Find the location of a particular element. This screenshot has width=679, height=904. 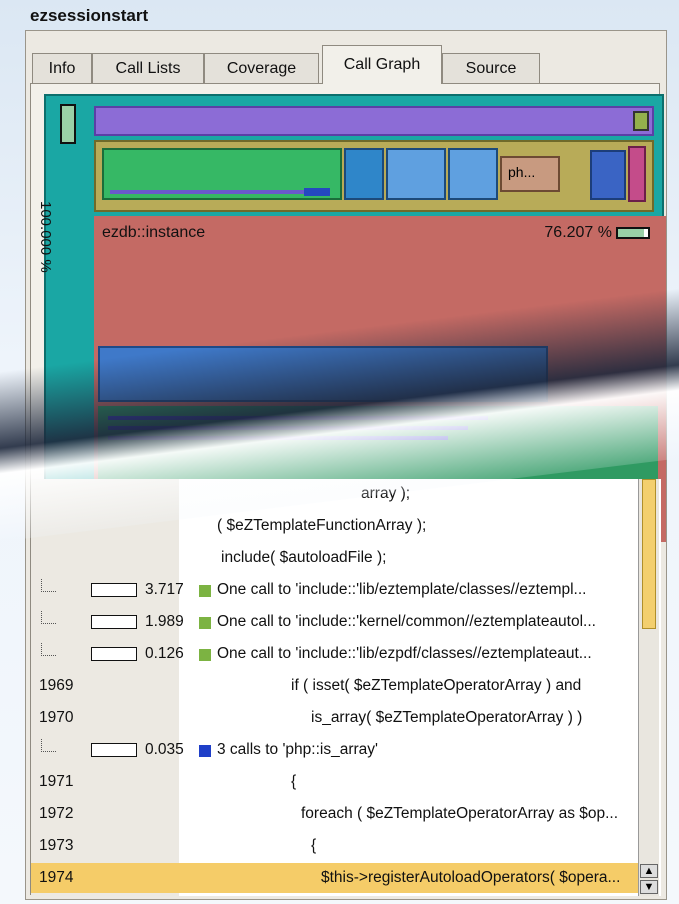

cost-value: 1.989 is located at coordinates (164, 621).